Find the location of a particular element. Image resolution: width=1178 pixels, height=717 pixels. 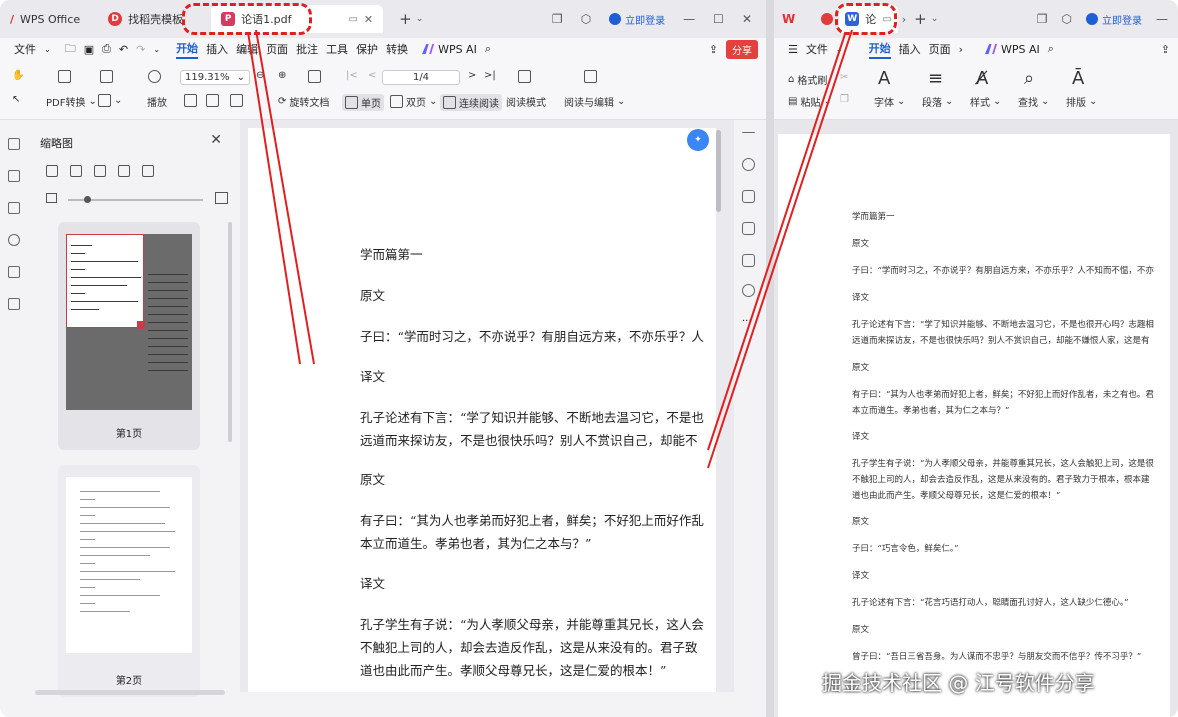

copy-page-icon is located at coordinates (124, 171).